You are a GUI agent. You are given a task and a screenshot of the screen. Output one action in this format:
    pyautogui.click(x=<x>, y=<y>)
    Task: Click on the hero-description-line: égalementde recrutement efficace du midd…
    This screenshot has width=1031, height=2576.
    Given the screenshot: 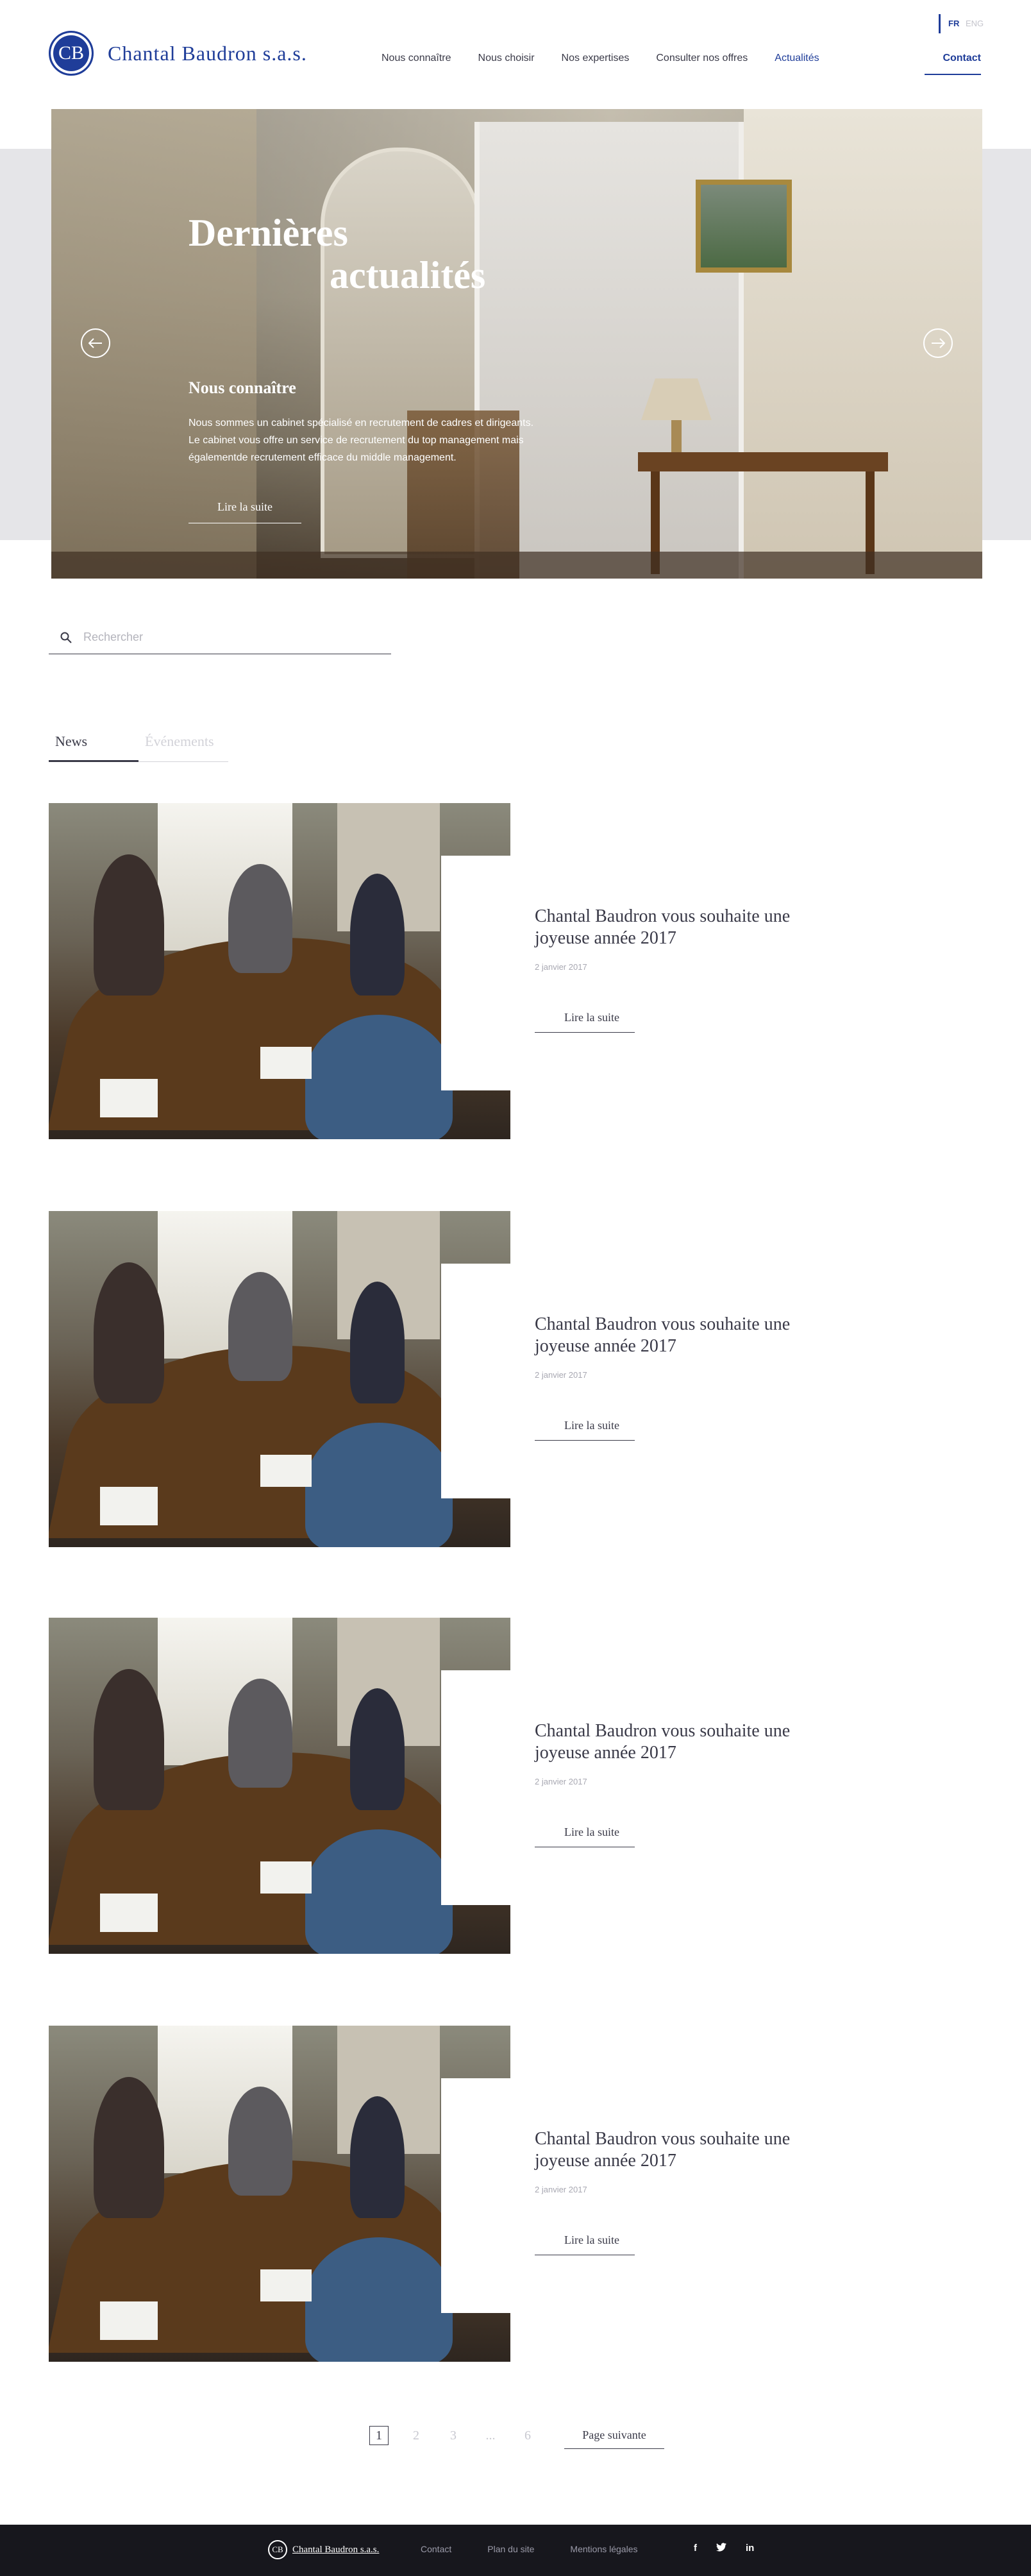 What is the action you would take?
    pyautogui.click(x=323, y=457)
    